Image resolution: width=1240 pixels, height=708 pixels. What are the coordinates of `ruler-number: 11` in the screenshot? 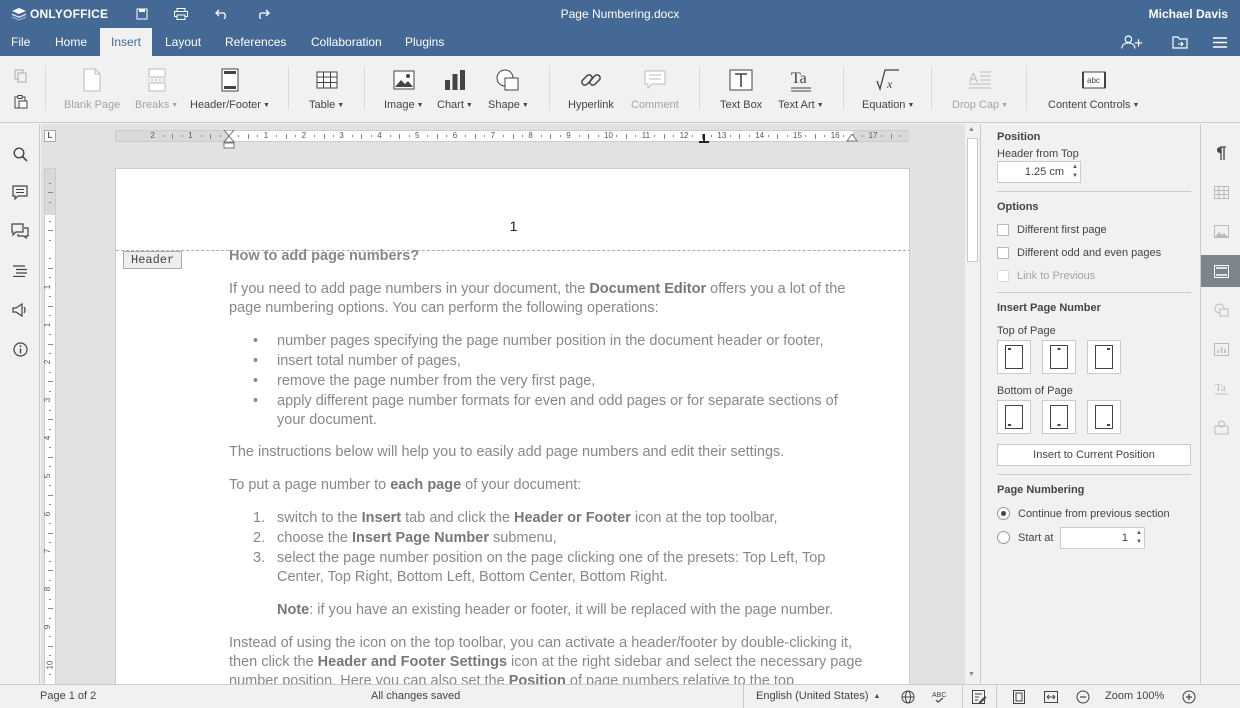 It's located at (646, 135).